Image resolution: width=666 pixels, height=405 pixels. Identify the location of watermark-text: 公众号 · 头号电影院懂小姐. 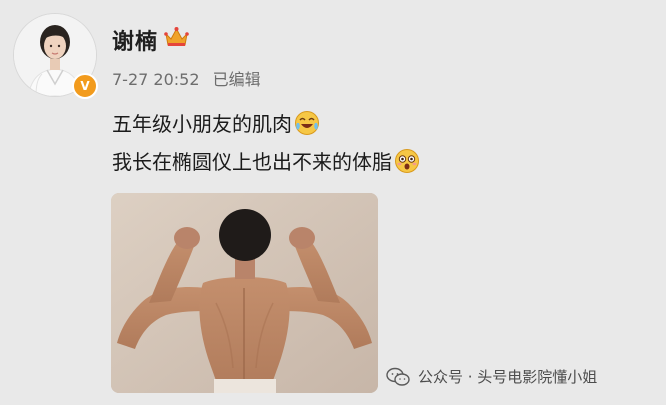
(508, 377).